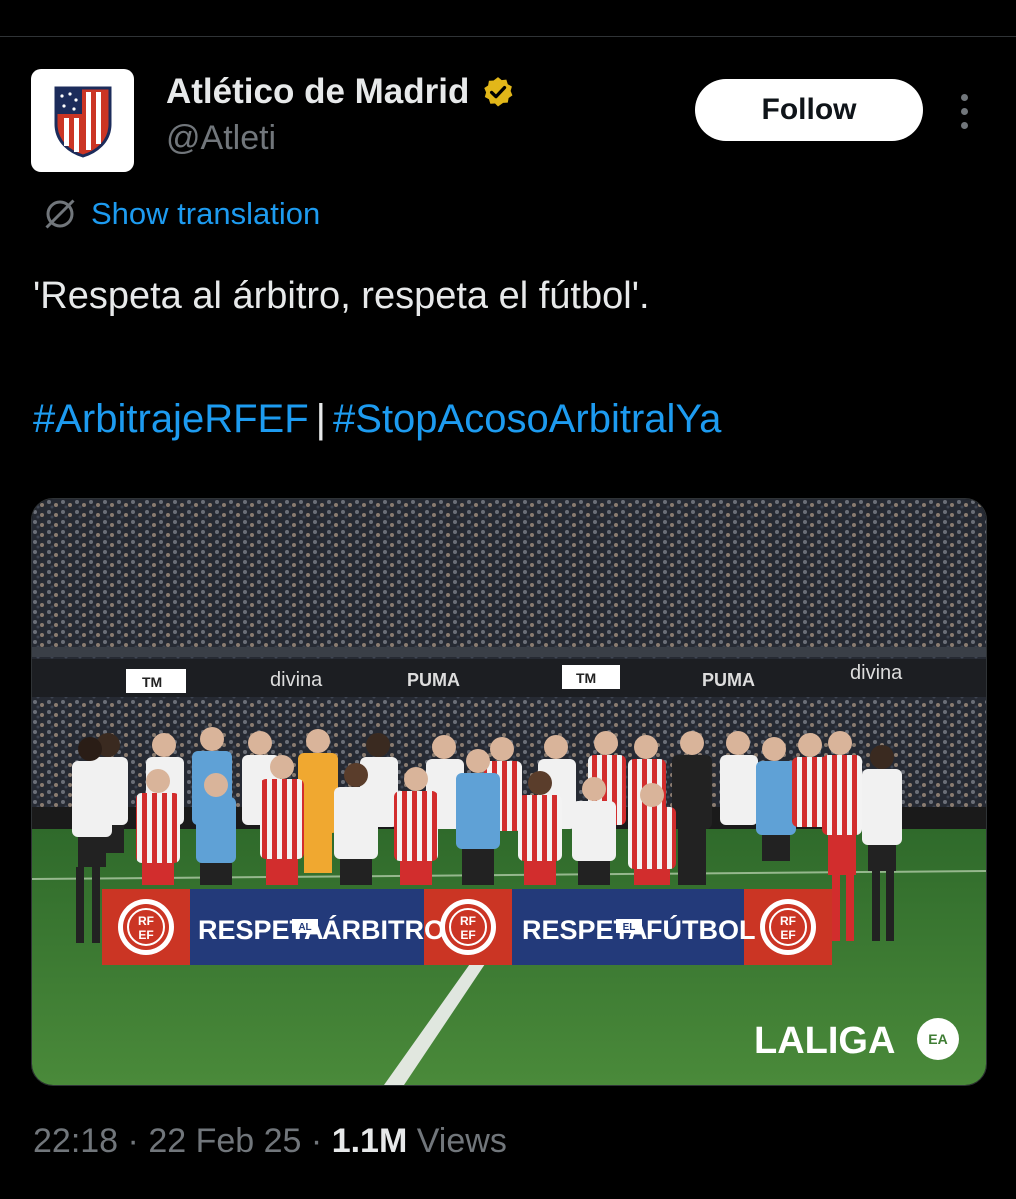 This screenshot has width=1016, height=1199. What do you see at coordinates (809, 110) in the screenshot?
I see `follow-button: Follow` at bounding box center [809, 110].